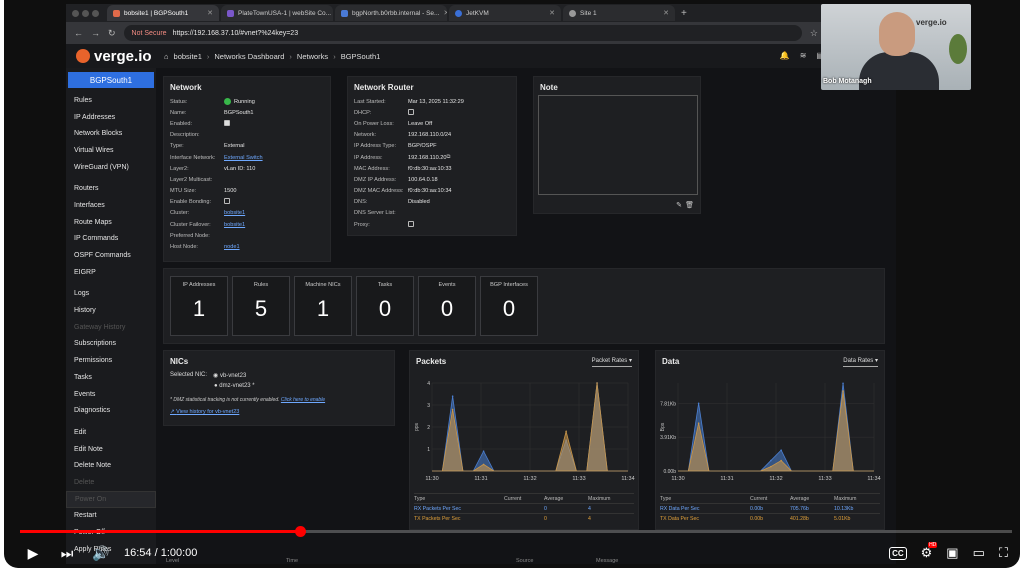 Image resolution: width=1024 pixels, height=576 pixels. I want to click on info-link: External Switch, so click(243, 158).